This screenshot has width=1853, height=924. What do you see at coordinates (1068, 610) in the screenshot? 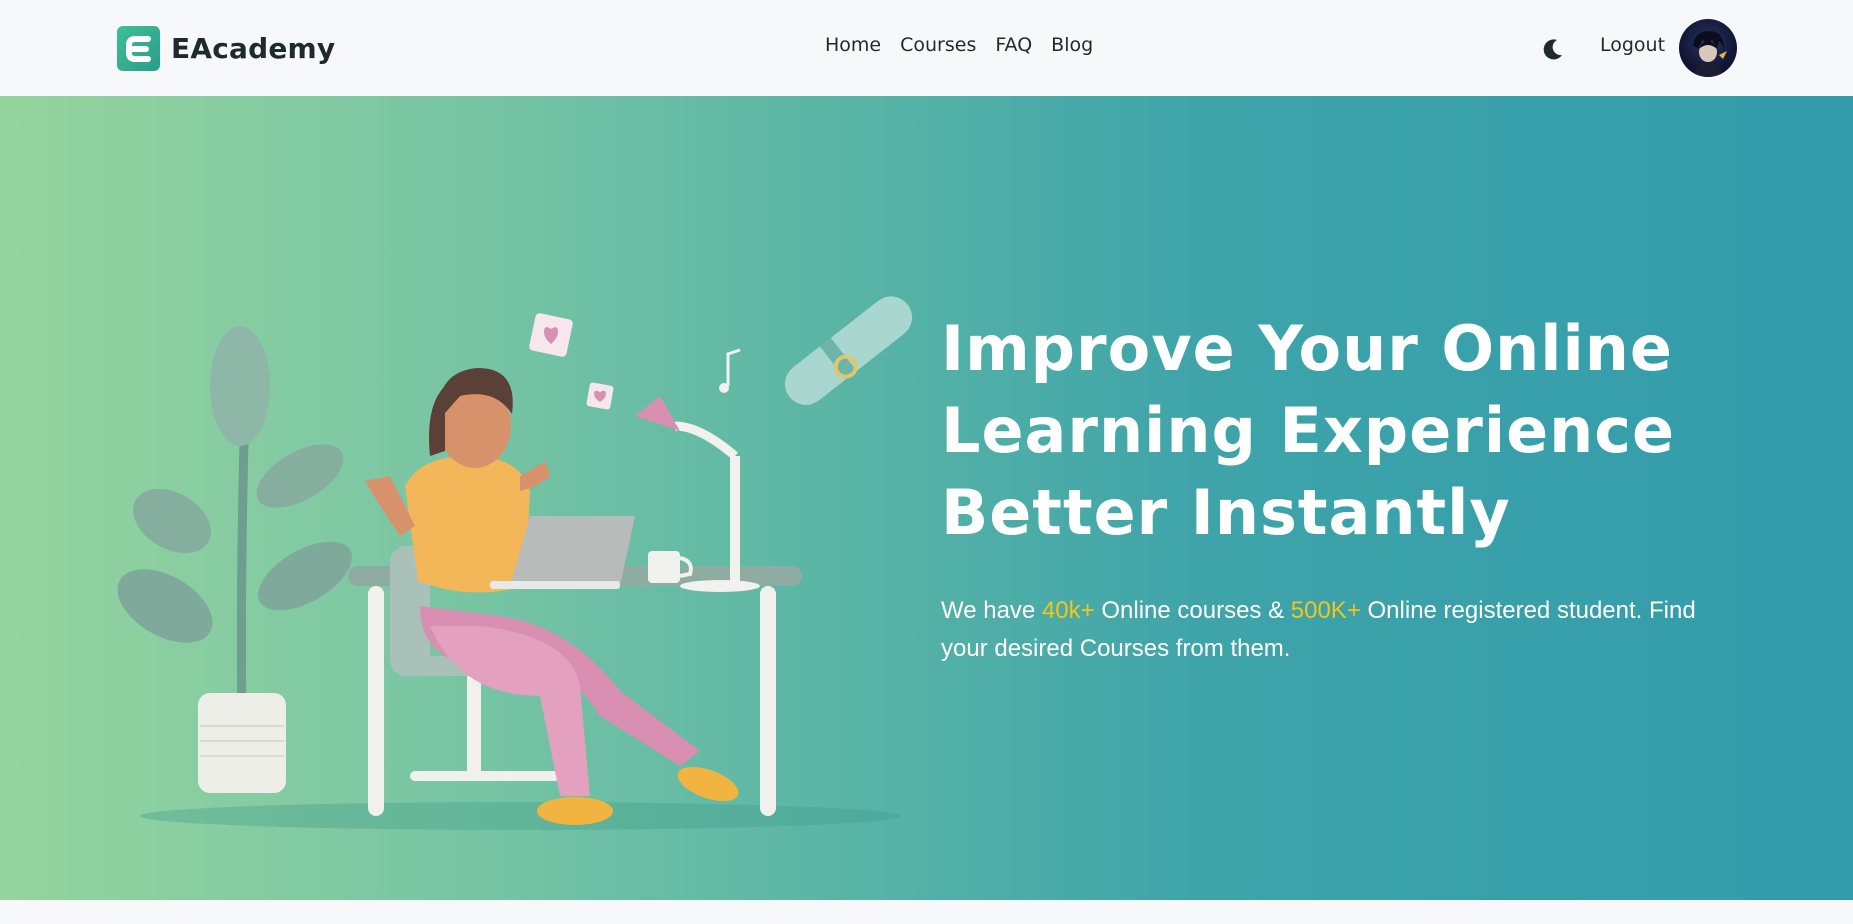
I see `courses-count: 40k+` at bounding box center [1068, 610].